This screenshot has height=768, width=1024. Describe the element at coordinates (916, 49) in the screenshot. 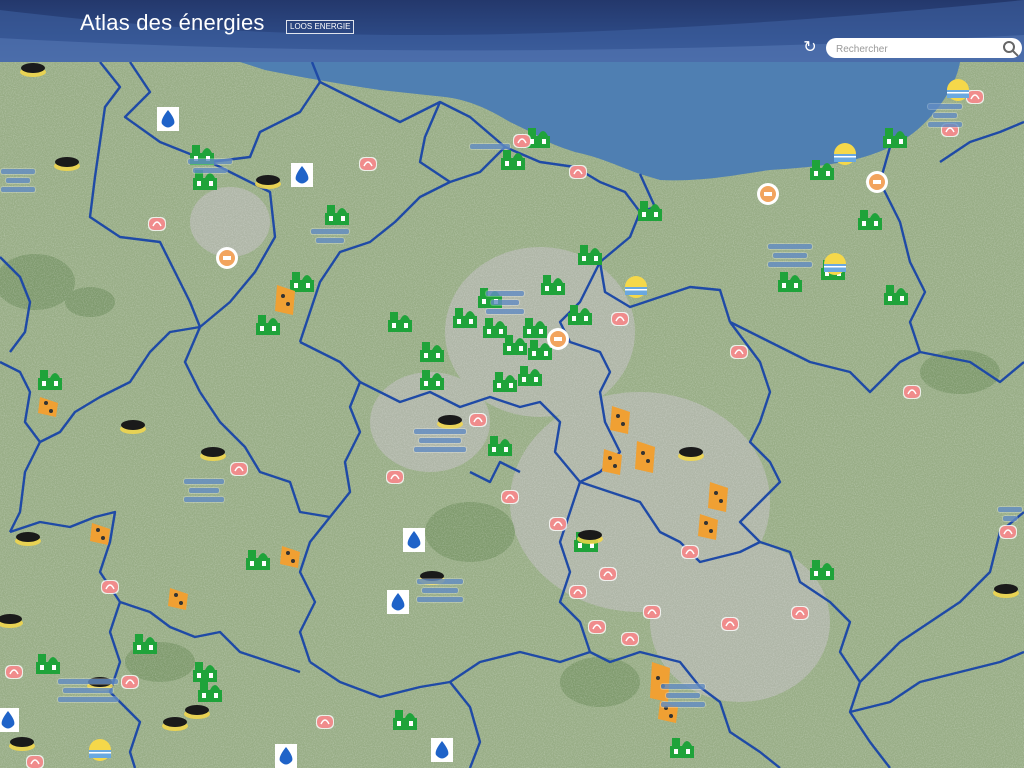

I see `search-input` at that location.